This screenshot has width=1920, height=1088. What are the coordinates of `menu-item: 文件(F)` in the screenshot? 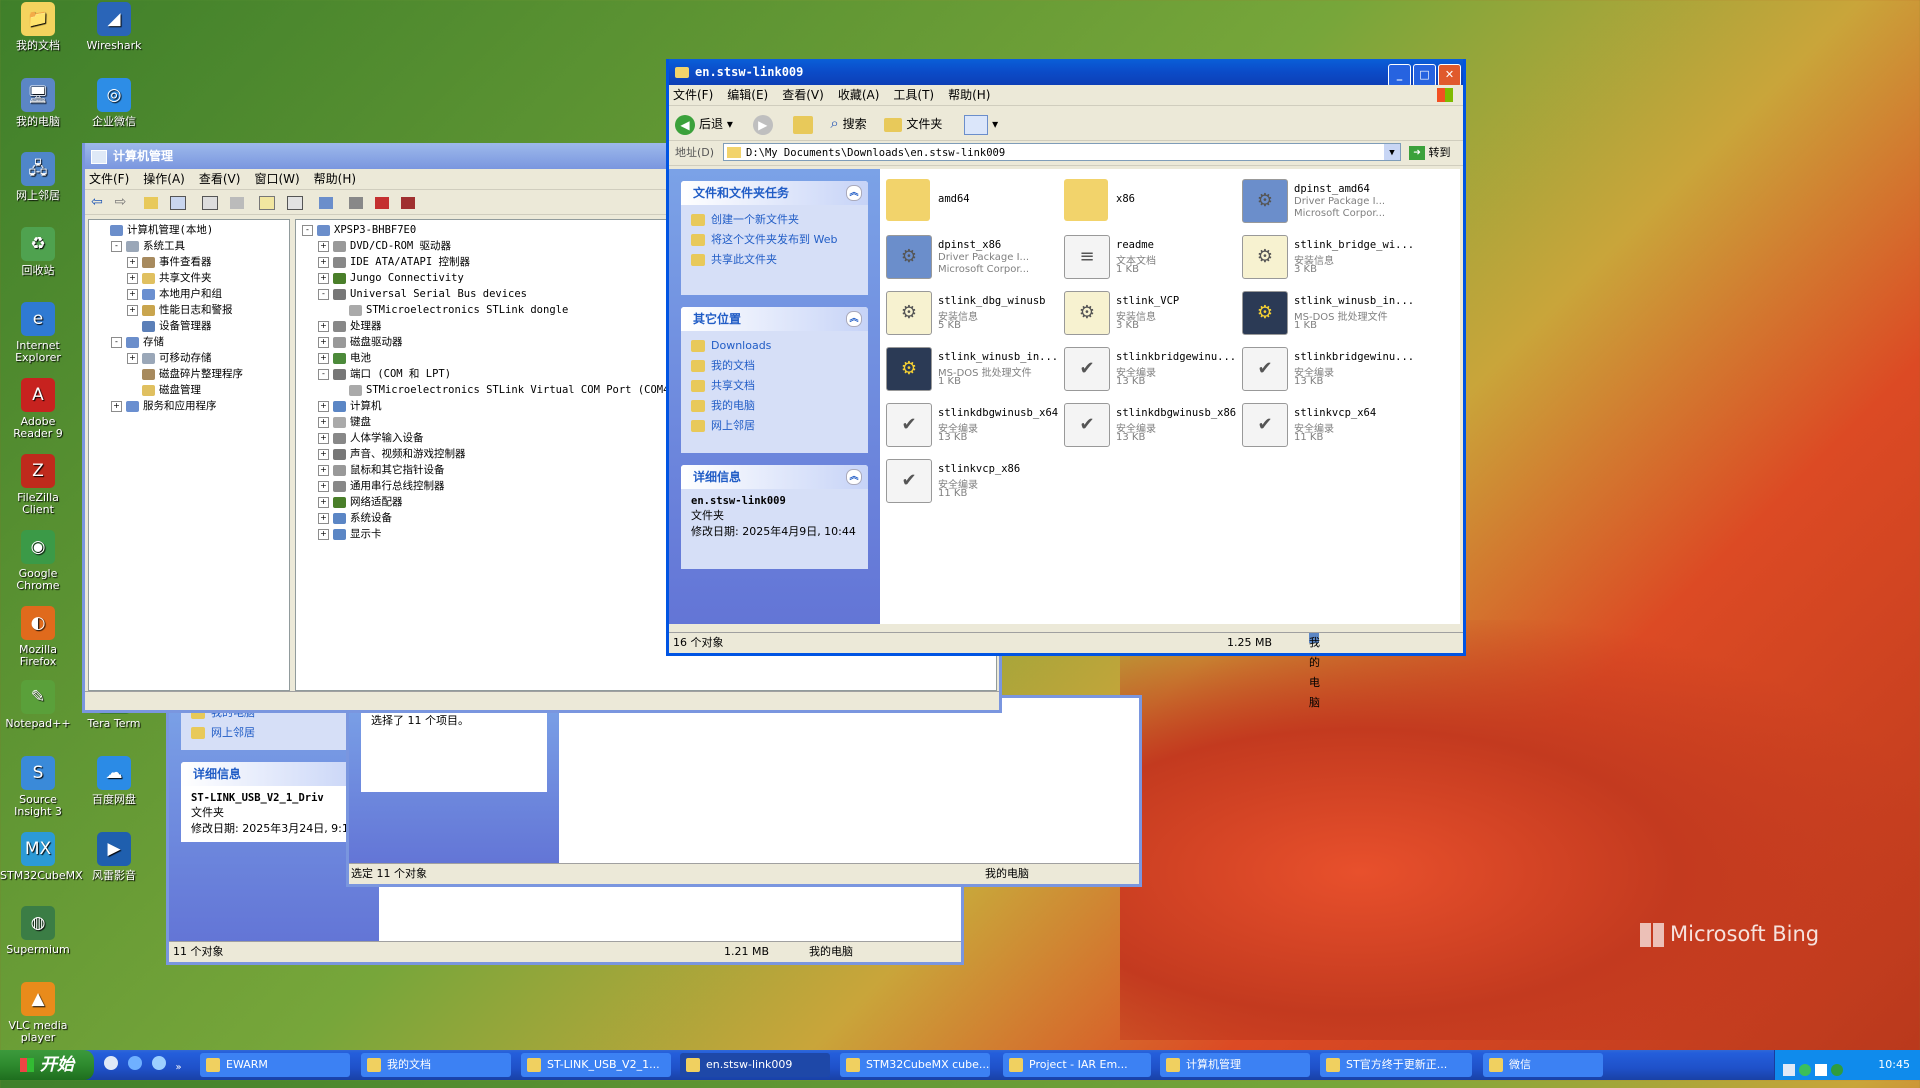 It's located at (109, 179).